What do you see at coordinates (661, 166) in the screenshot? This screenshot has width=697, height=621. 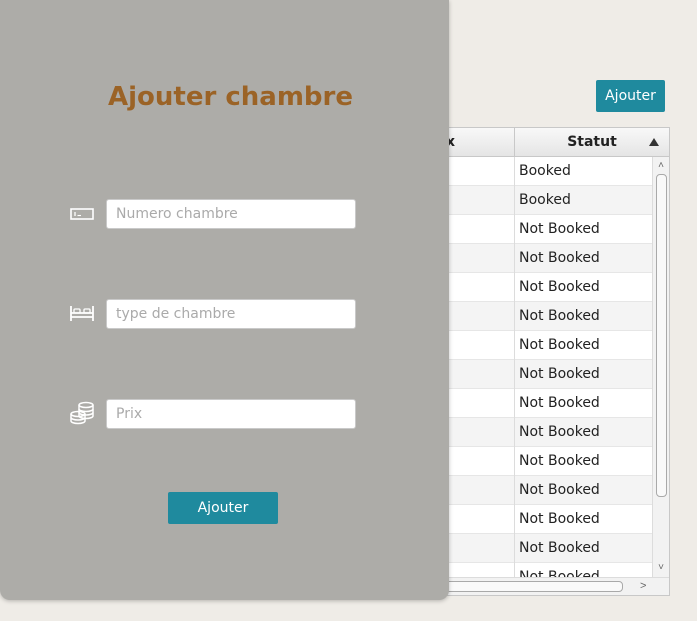 I see `scroll-up-icon: ˄` at bounding box center [661, 166].